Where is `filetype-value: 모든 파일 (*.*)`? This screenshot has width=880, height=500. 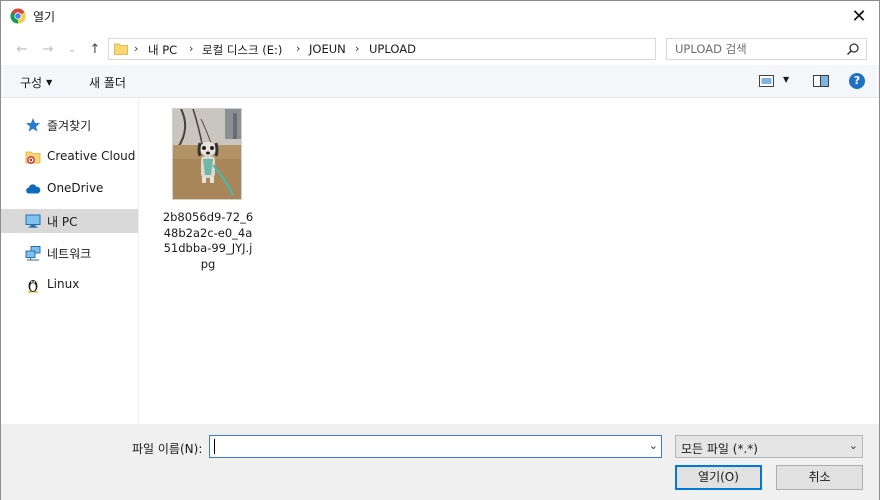
filetype-value: 모든 파일 (*.*) is located at coordinates (719, 449).